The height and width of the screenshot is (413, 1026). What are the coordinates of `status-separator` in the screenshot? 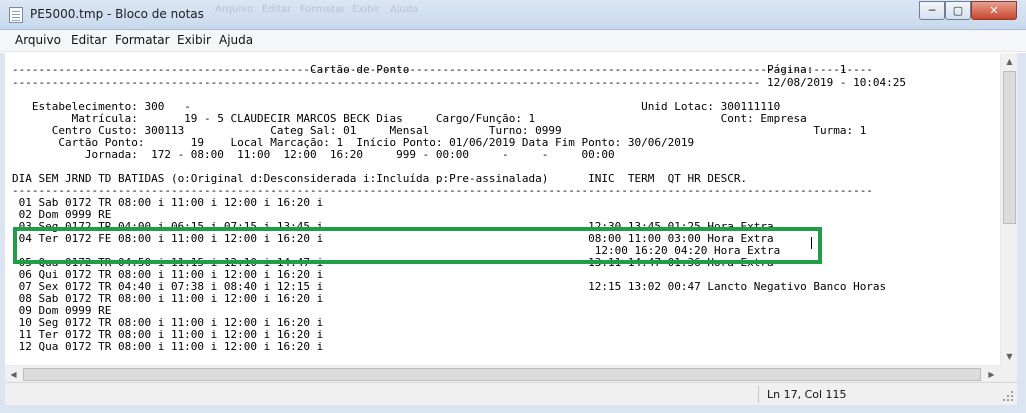 It's located at (758, 394).